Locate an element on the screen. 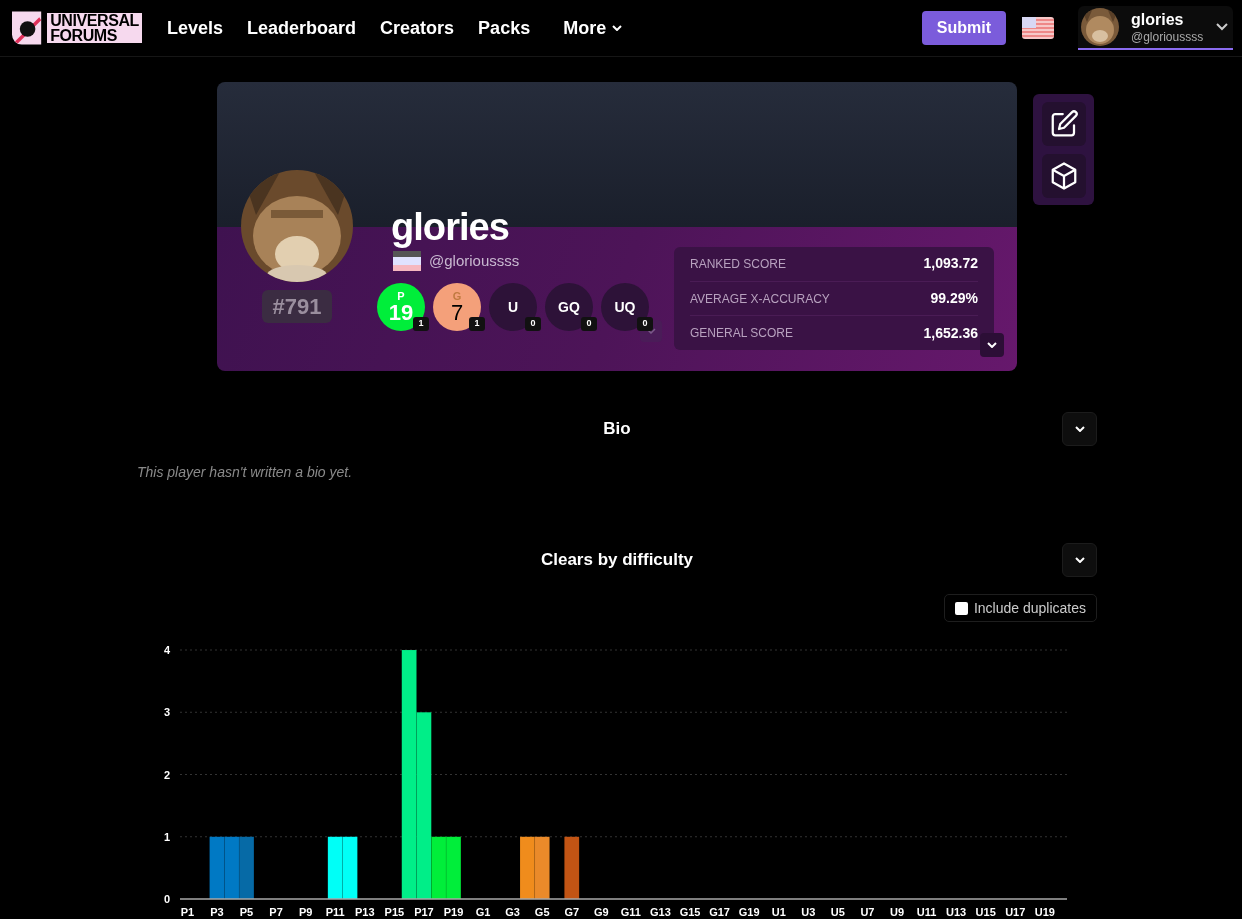 The height and width of the screenshot is (919, 1242). checkbox-label: Include duplicates is located at coordinates (1029, 608).